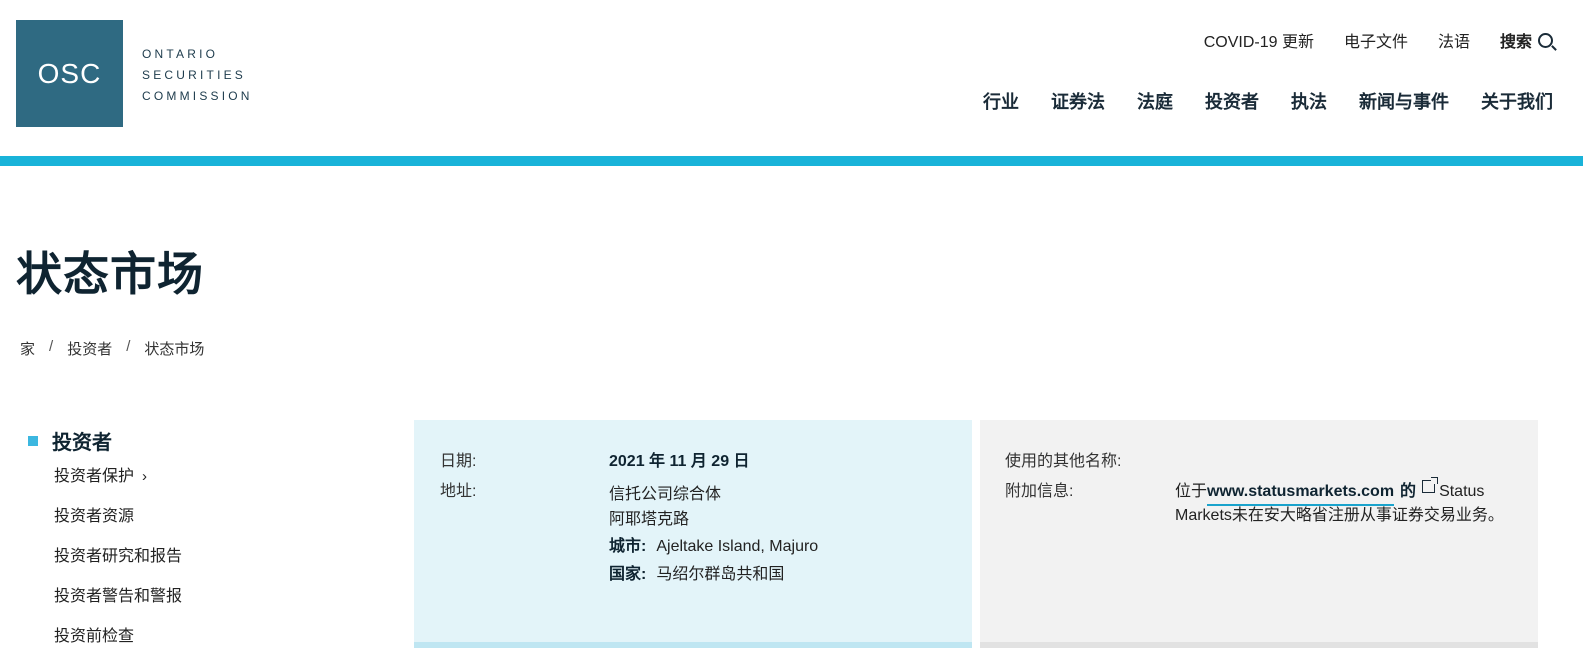 The image size is (1583, 667). I want to click on search-button: 搜索, so click(1526, 40).